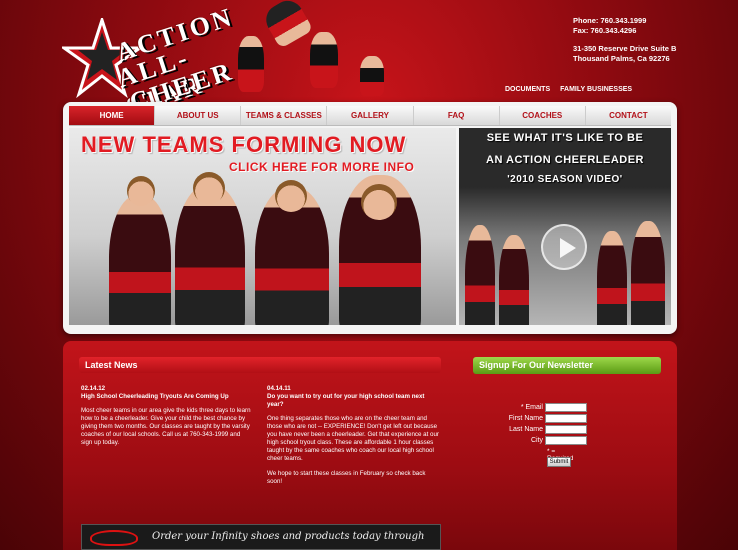  Describe the element at coordinates (628, 115) in the screenshot. I see `nav-contact: CONTACT` at that location.